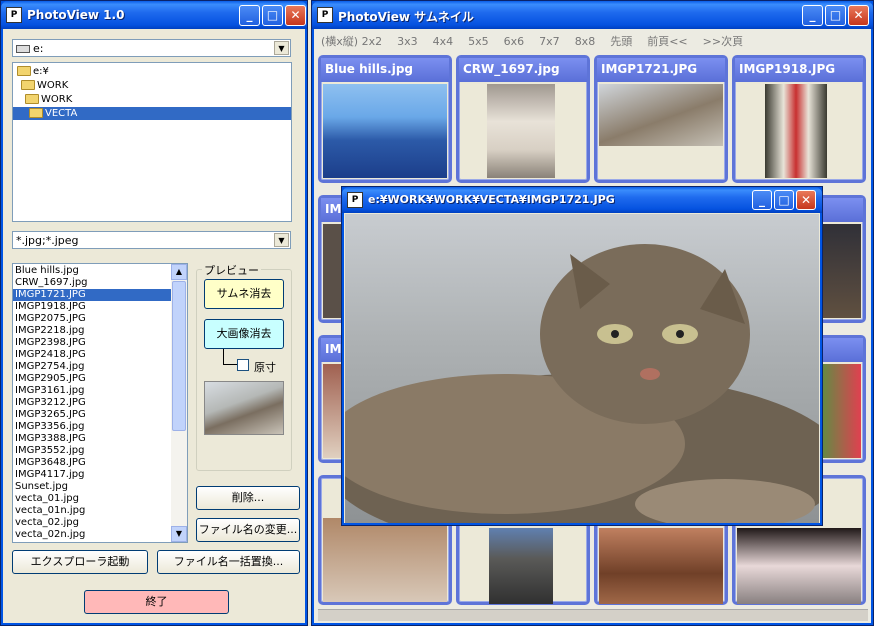 Image resolution: width=874 pixels, height=626 pixels. What do you see at coordinates (244, 294) in the screenshot?
I see `thumb-clear-button: サムネ消去` at bounding box center [244, 294].